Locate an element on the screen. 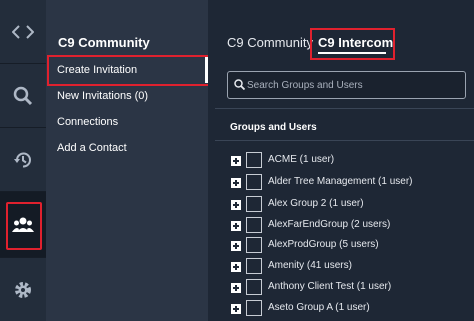  highlight-intercom-tab is located at coordinates (352, 44).